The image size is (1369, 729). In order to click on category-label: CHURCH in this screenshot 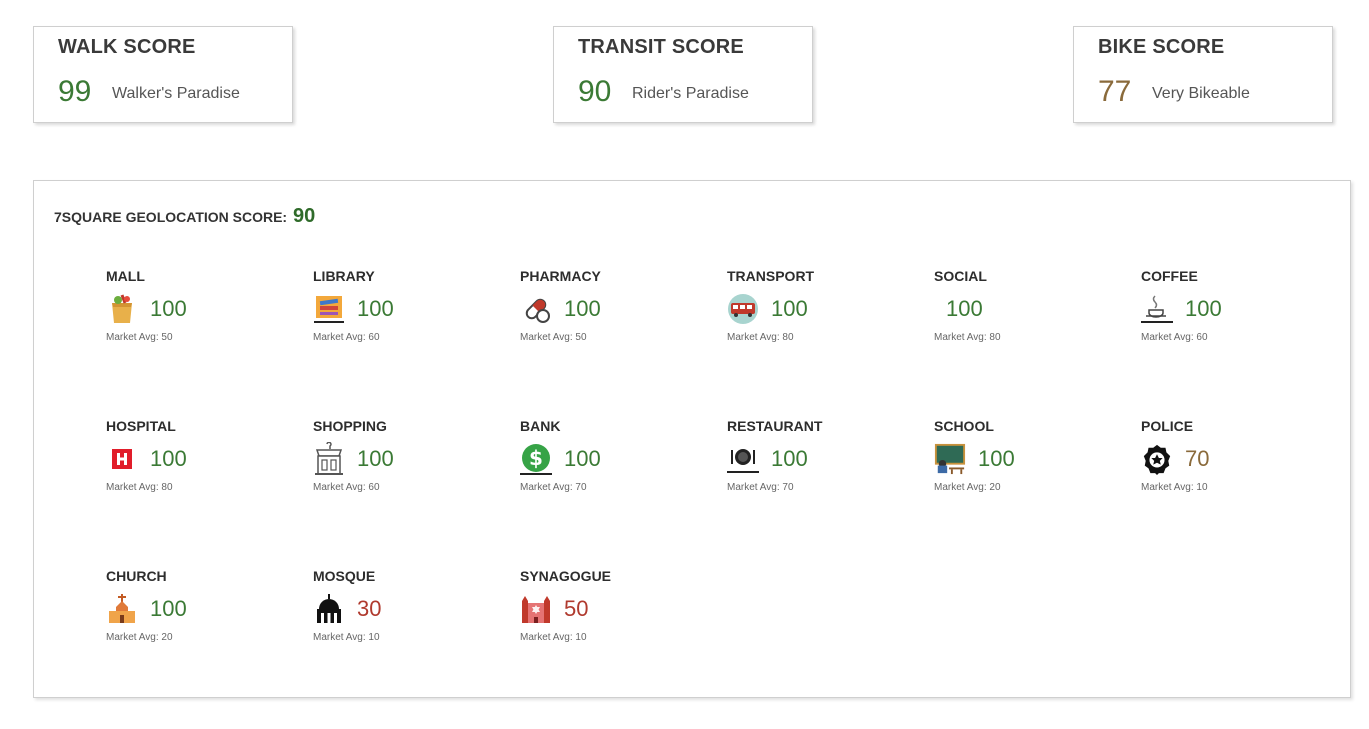, I will do `click(136, 576)`.